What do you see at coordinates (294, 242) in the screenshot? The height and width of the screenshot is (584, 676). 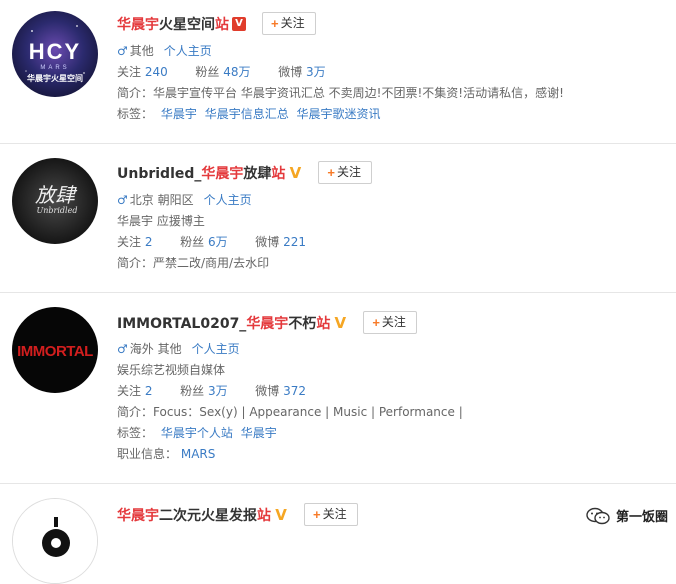 I see `weibo-count: 221` at bounding box center [294, 242].